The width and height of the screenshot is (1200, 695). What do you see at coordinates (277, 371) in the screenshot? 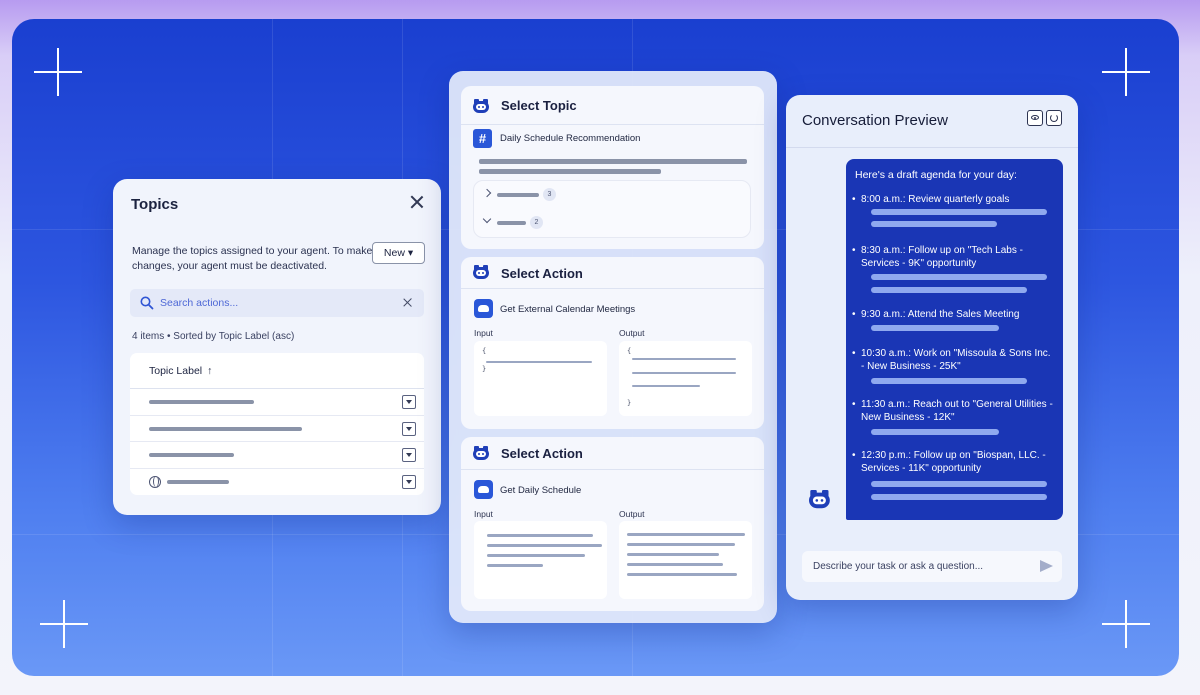
I see `column-header-topic-label: Topic Label ↑` at bounding box center [277, 371].